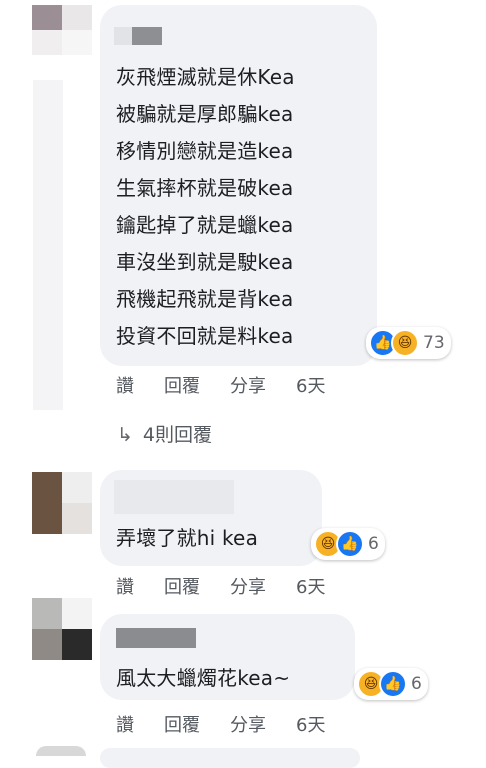  I want to click on comment-line: 投資不回就是料kea, so click(205, 336).